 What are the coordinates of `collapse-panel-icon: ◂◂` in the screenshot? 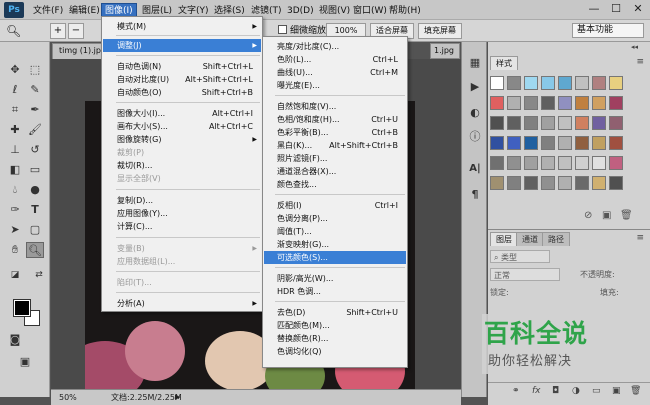 It's located at (634, 47).